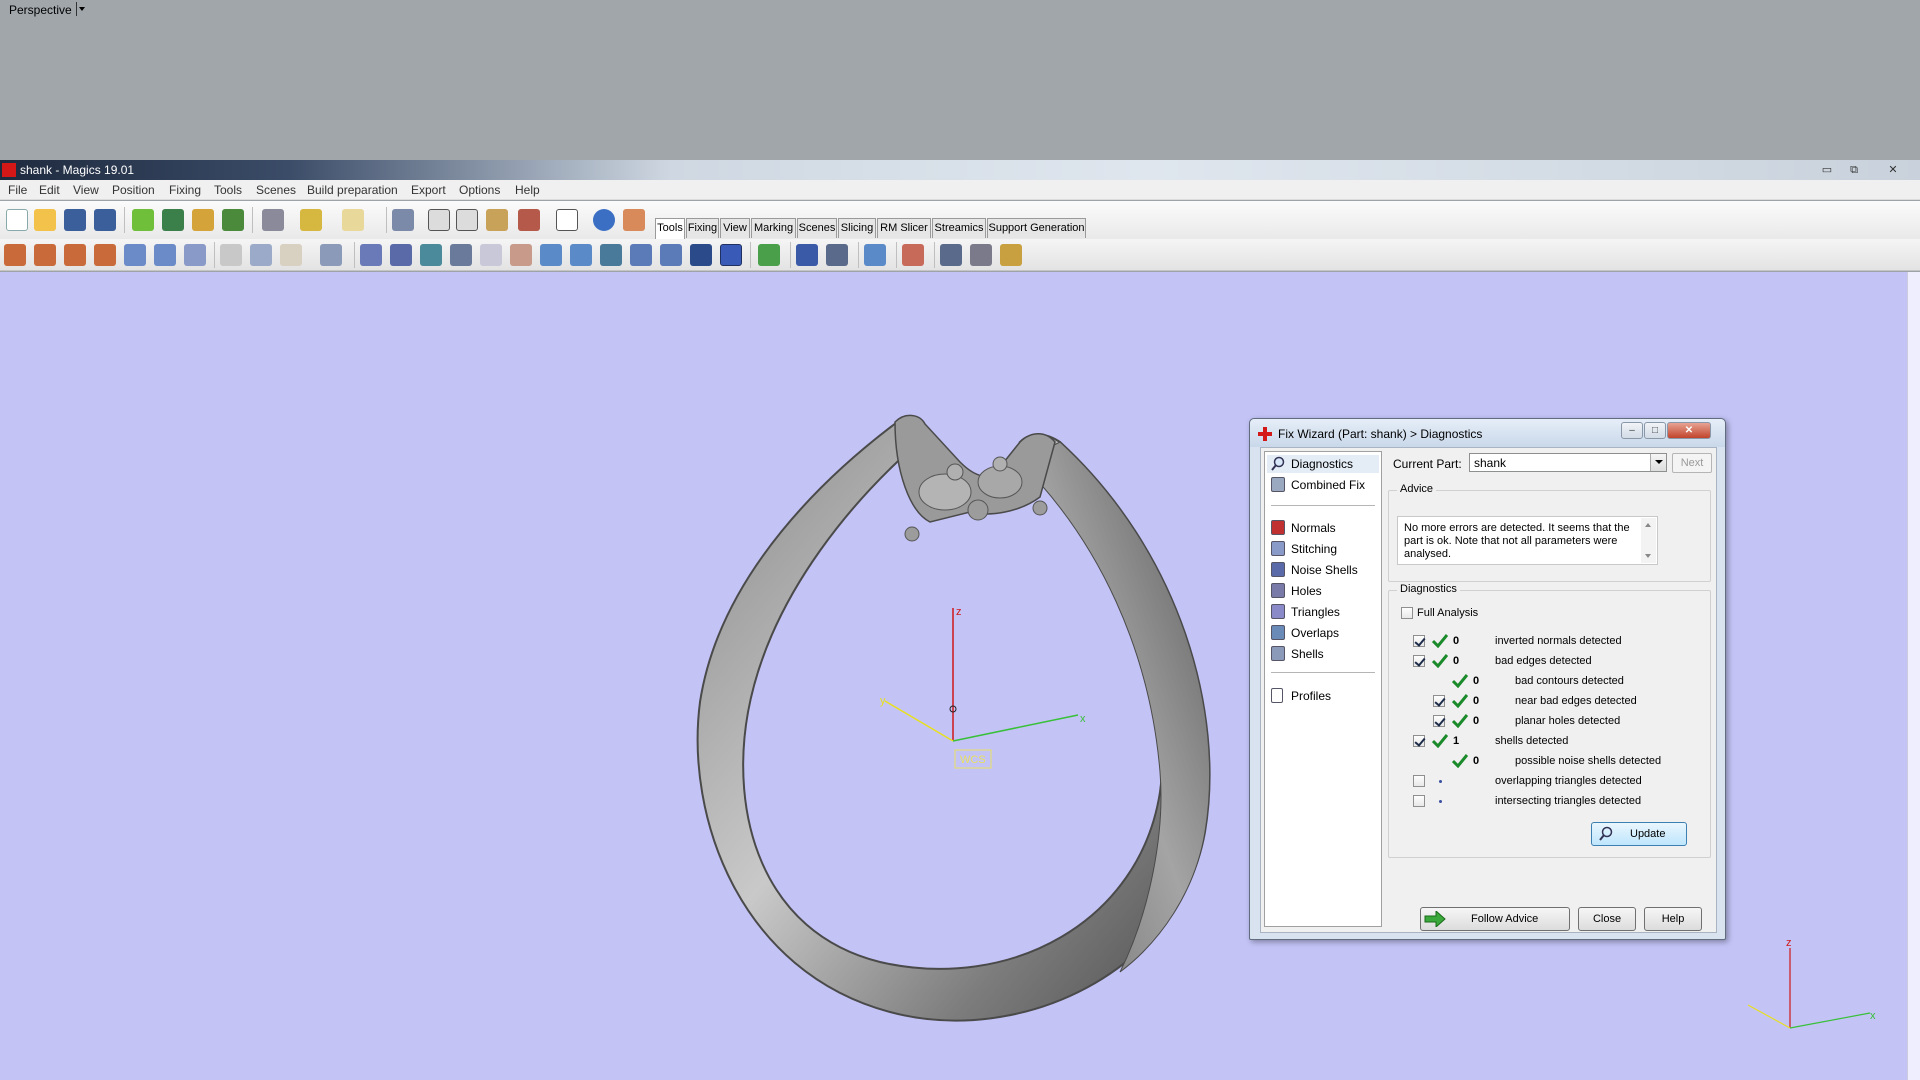  Describe the element at coordinates (731, 255) in the screenshot. I see `refine-icon` at that location.